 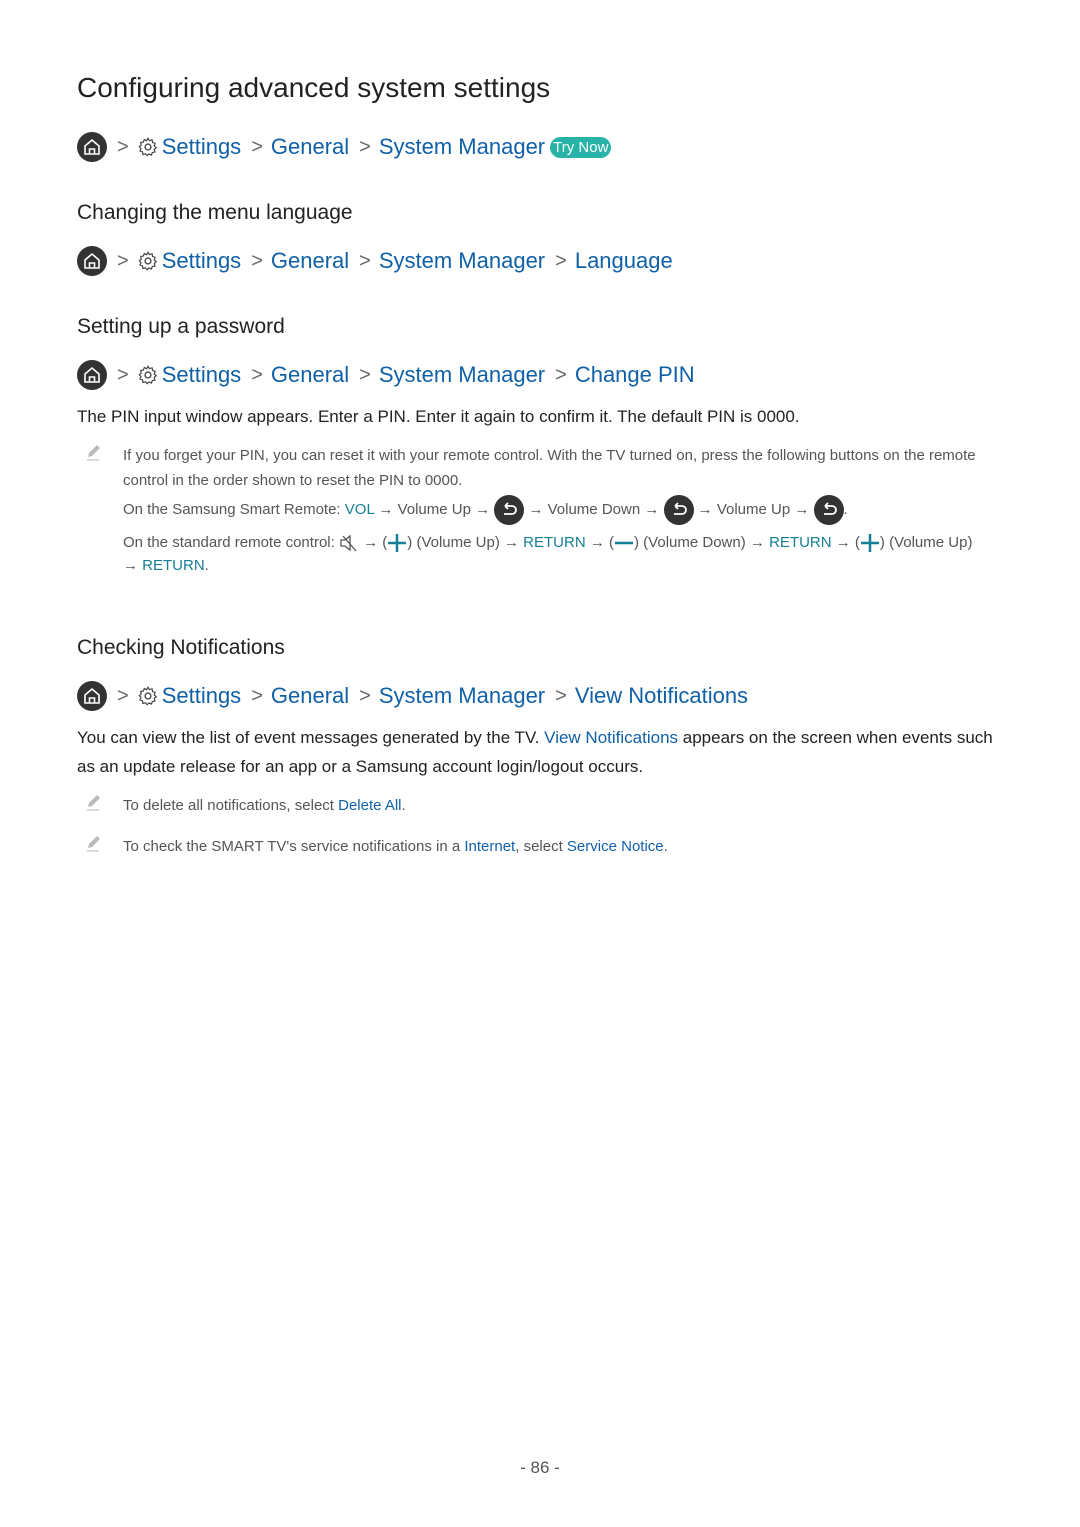 What do you see at coordinates (661, 696) in the screenshot?
I see `breadcrumb-view-notifications: View Notifications` at bounding box center [661, 696].